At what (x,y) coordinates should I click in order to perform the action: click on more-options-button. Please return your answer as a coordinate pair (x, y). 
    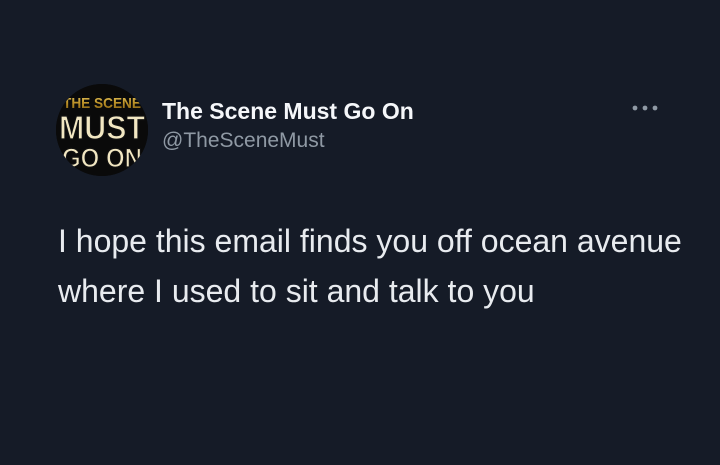
    Looking at the image, I should click on (645, 108).